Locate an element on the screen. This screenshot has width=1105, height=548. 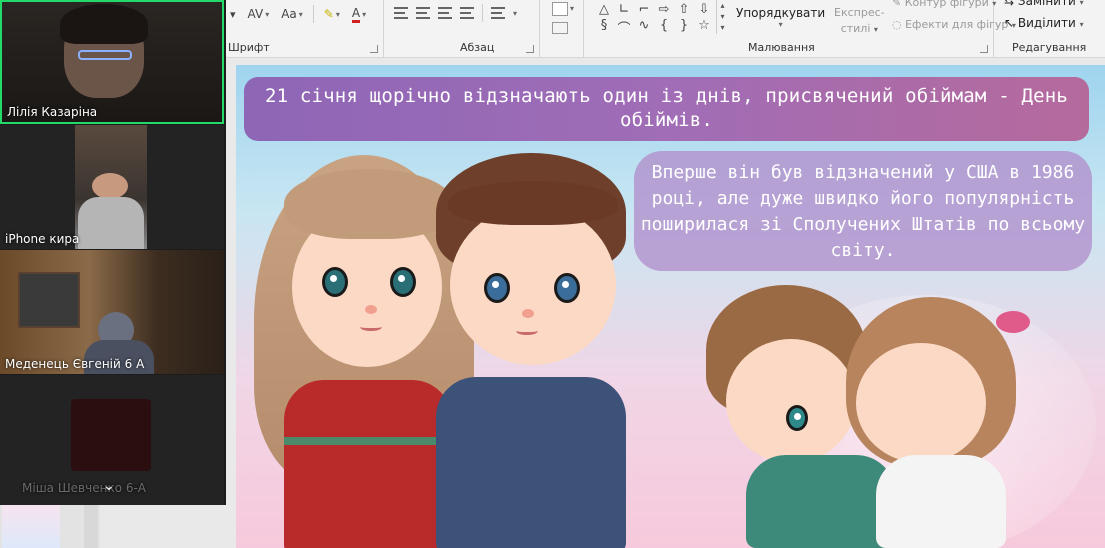
change-case-button: Aa ▾ is located at coordinates (292, 14).